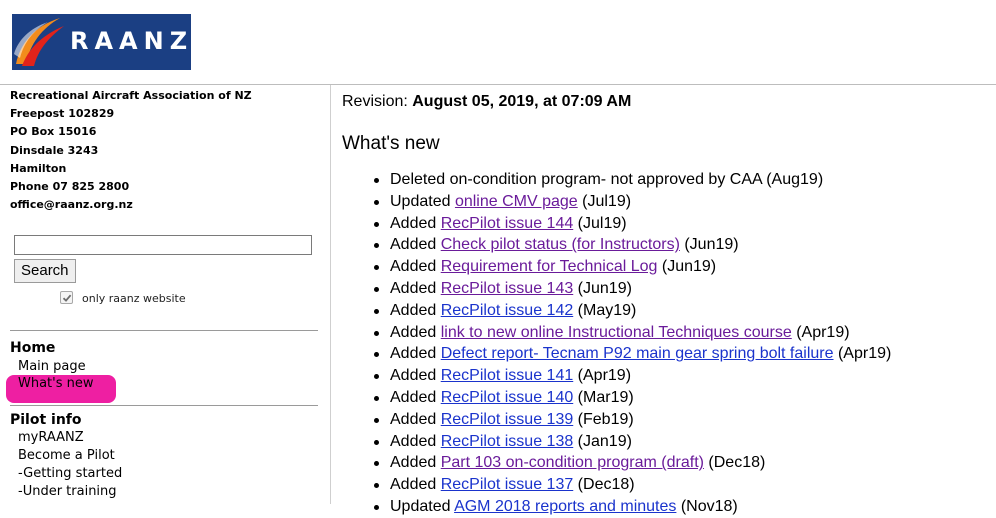  I want to click on news-item-link: RecPilot issue 138, so click(507, 441).